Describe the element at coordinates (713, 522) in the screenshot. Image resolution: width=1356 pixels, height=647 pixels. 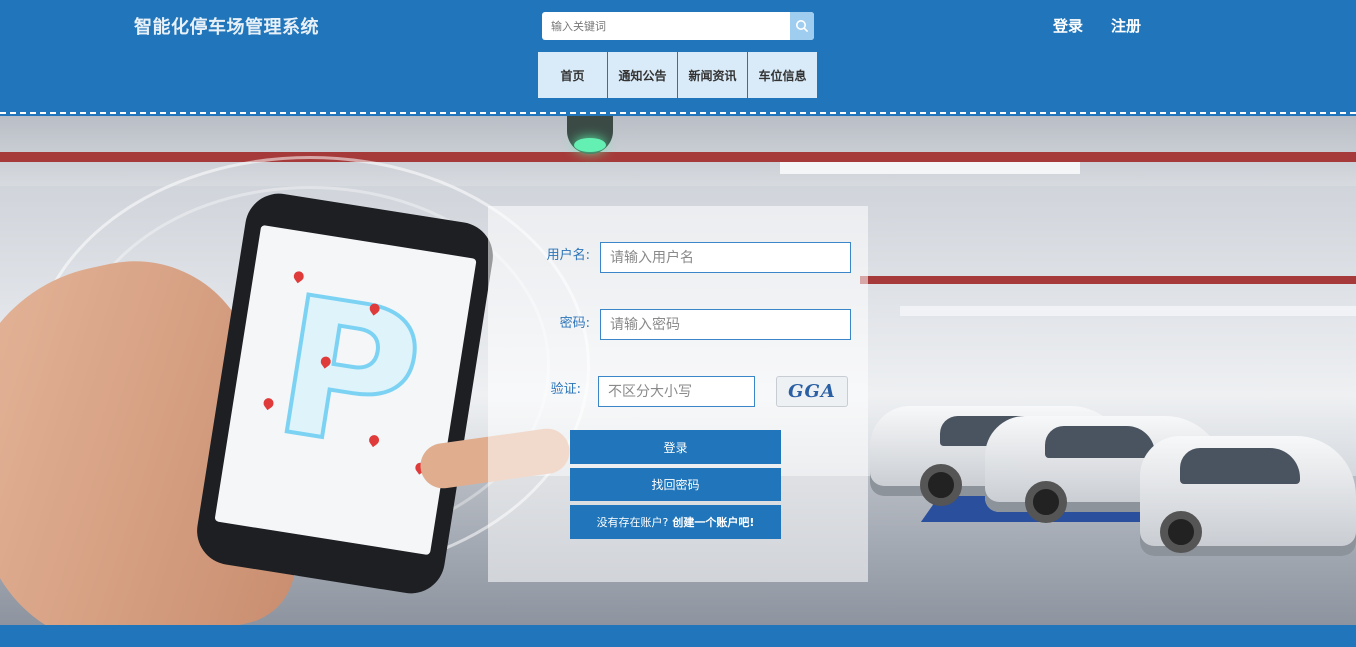
I see `register-link: 创建一个账户吧!` at that location.